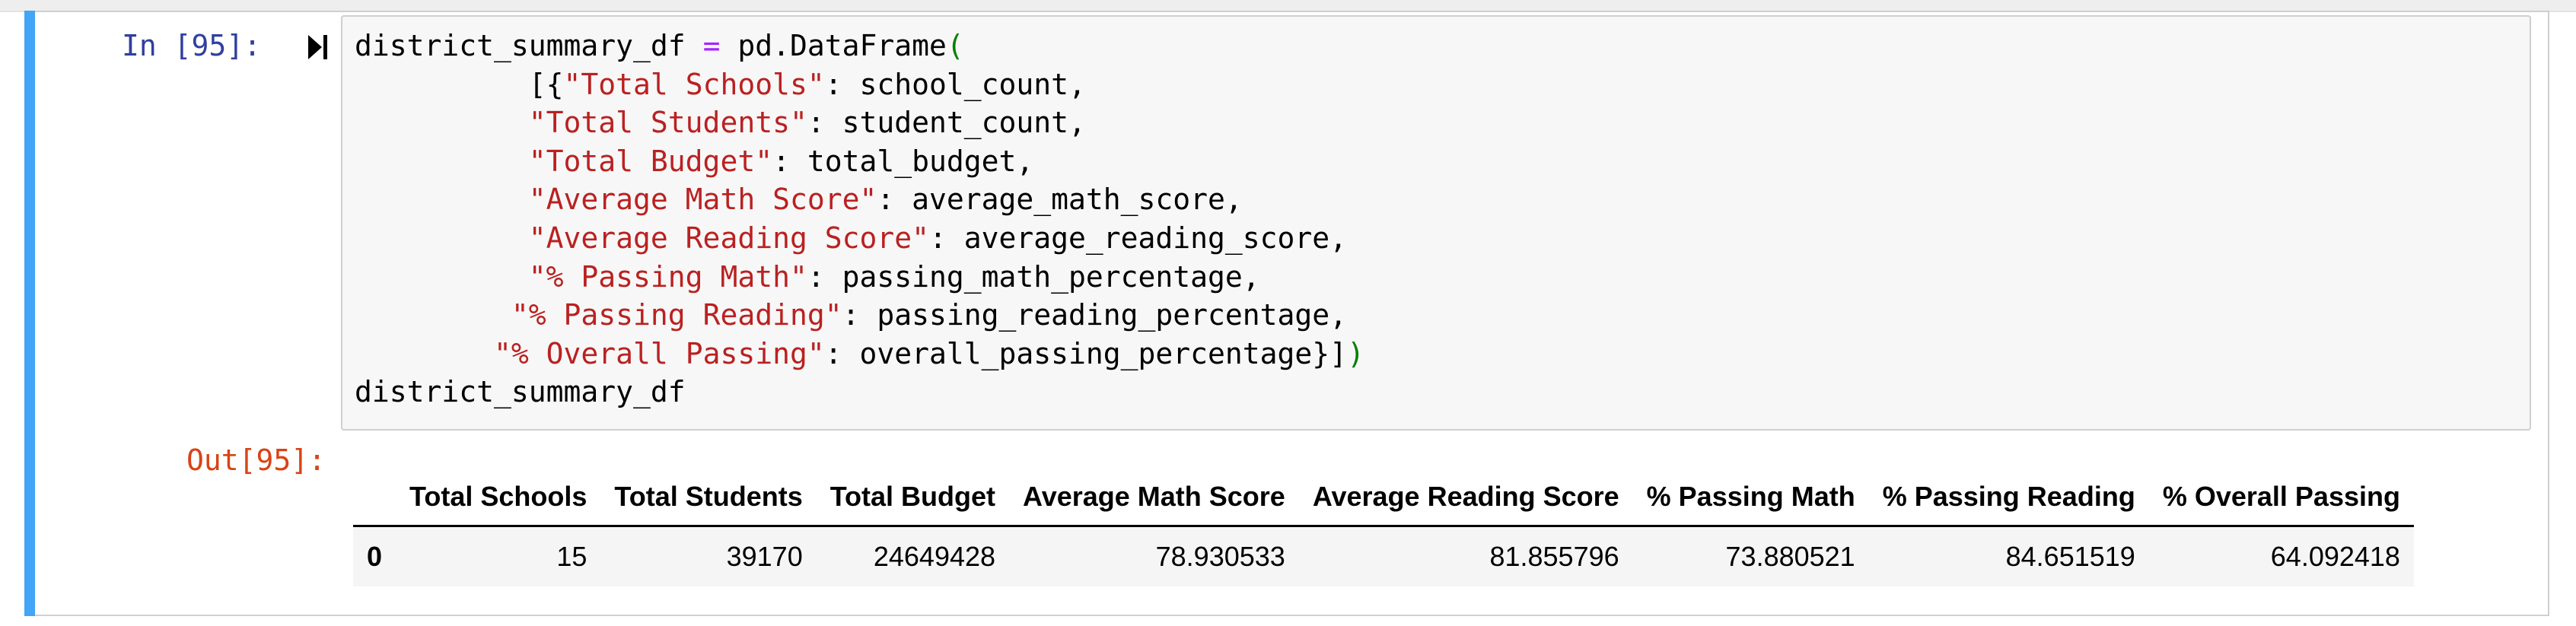 This screenshot has width=2576, height=626. Describe the element at coordinates (667, 276) in the screenshot. I see `code-string-token: "% Passing Math"` at that location.